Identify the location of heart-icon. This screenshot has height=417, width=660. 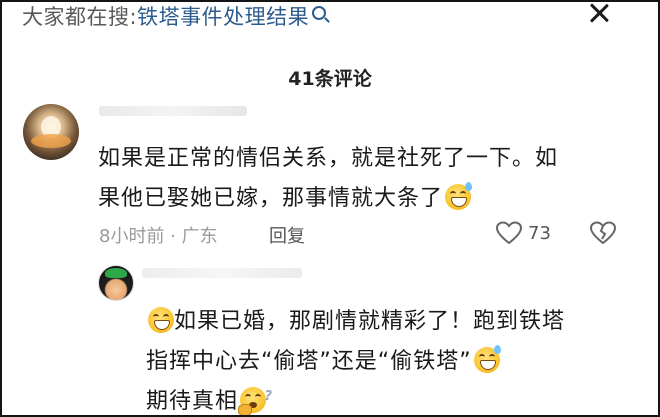
(509, 233).